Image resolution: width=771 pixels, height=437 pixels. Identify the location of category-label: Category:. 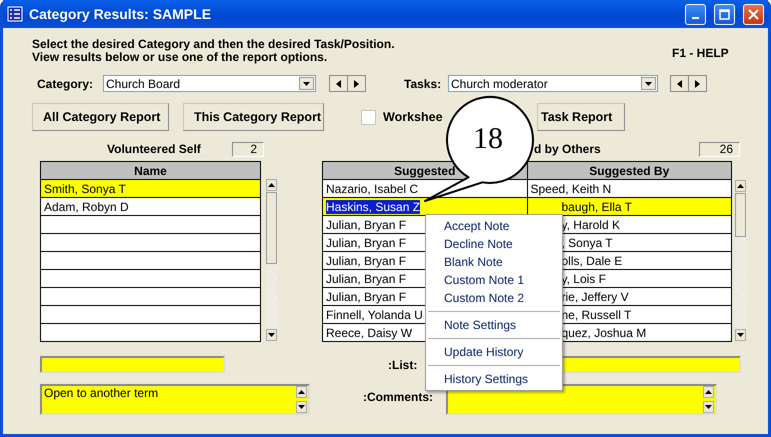
(65, 83).